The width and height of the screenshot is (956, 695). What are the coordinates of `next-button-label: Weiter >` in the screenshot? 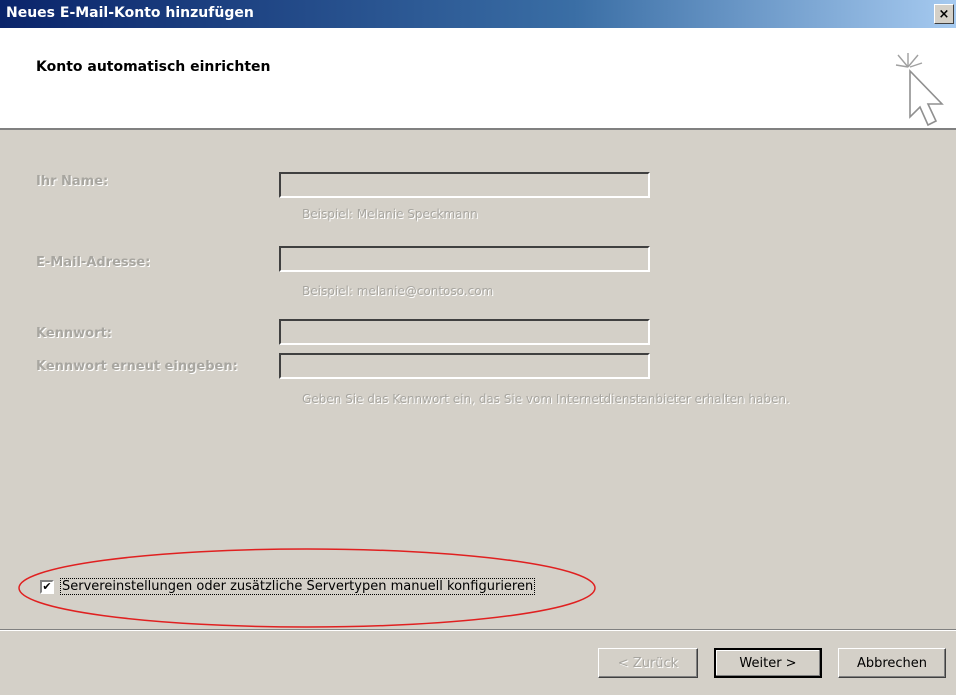 It's located at (768, 663).